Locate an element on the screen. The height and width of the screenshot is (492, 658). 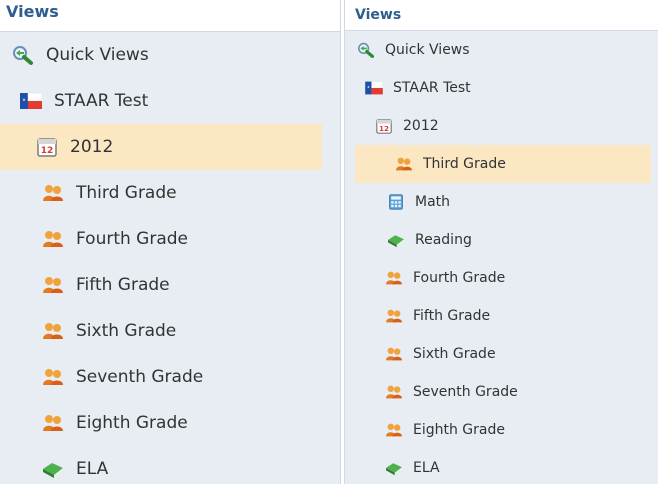
tree-item-label: Math is located at coordinates (433, 202).